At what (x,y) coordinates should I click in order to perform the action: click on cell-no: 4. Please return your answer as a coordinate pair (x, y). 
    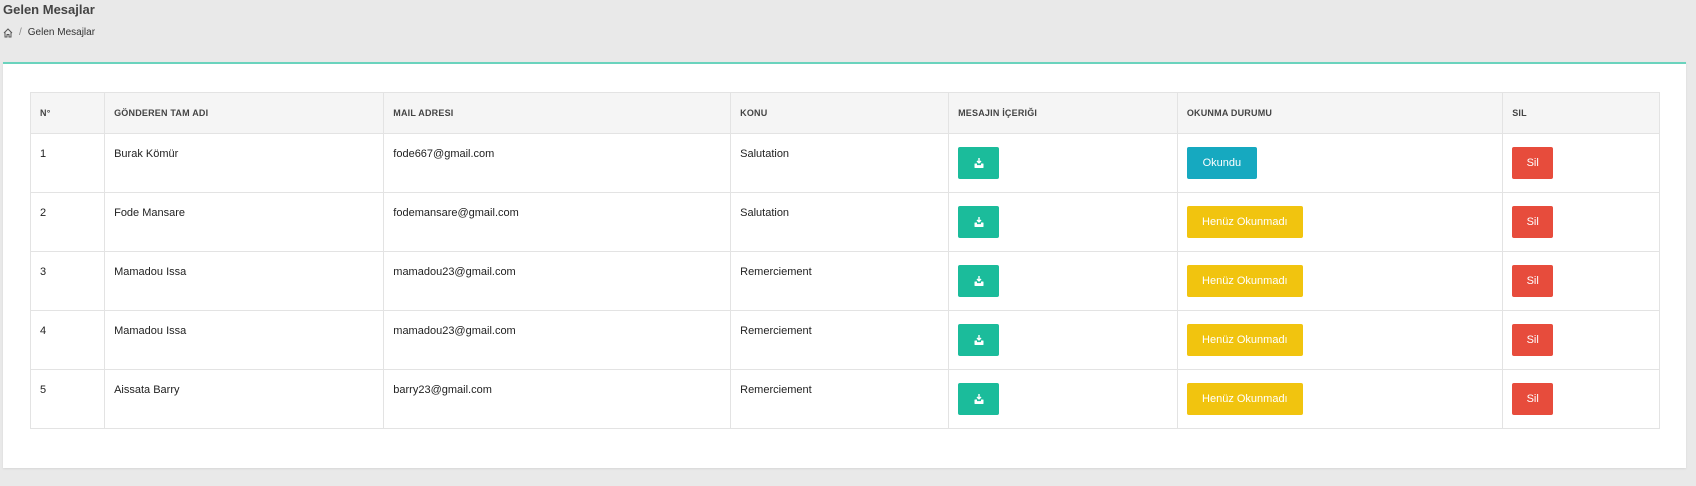
    Looking at the image, I should click on (67, 340).